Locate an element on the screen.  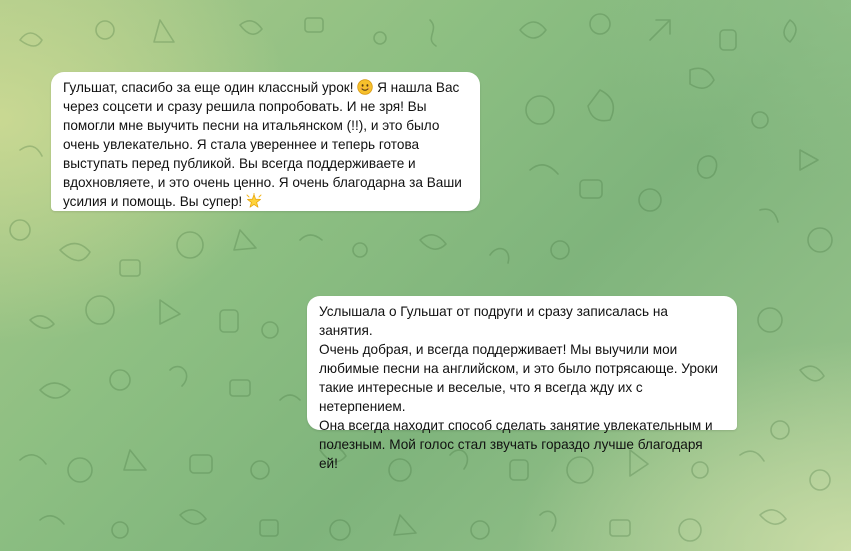
glowing-star-emoji is located at coordinates (254, 200).